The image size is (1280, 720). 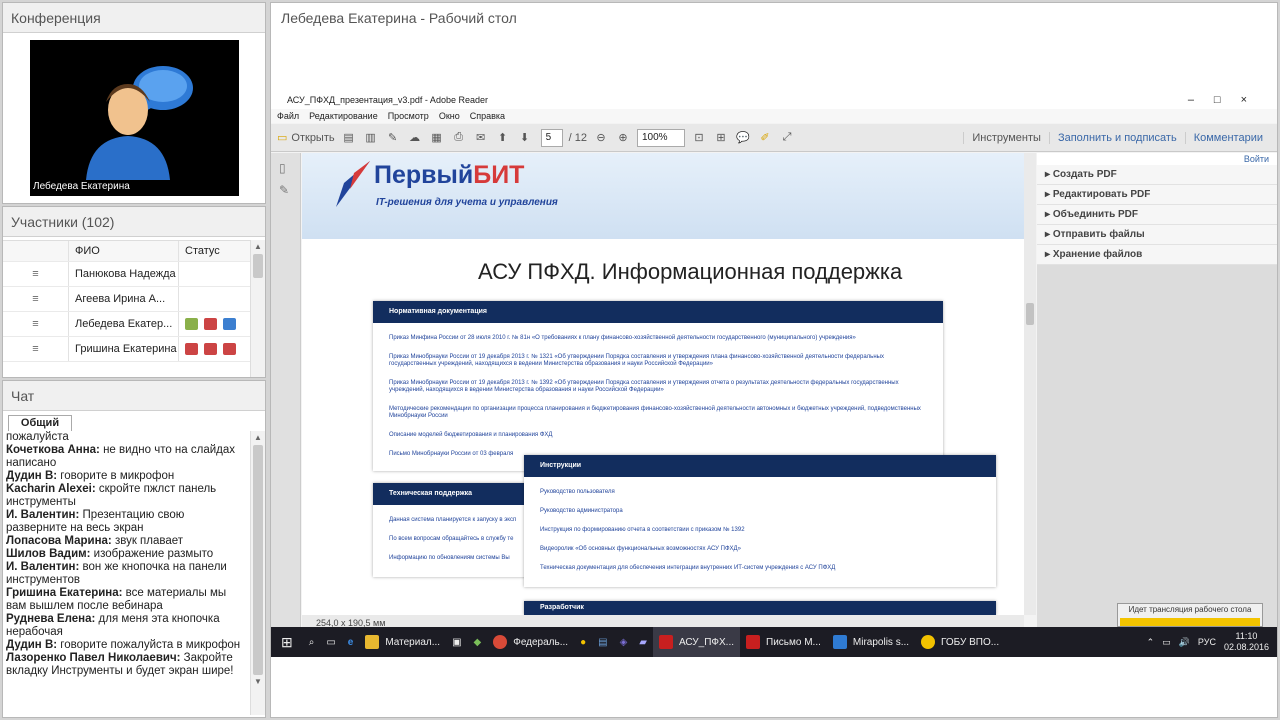 I want to click on next-page-icon: ⬇, so click(x=525, y=138).